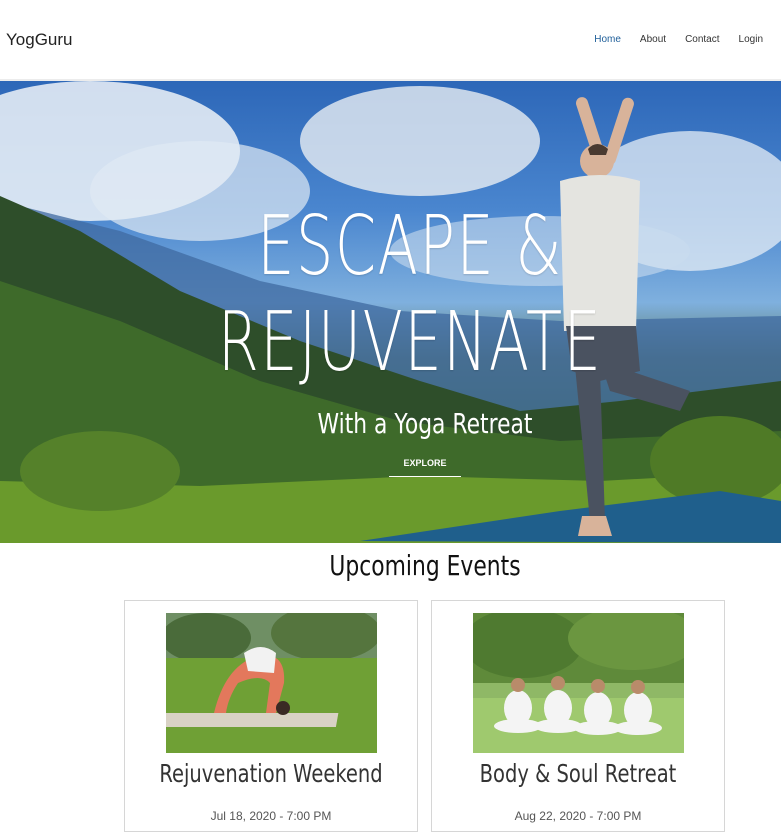  I want to click on hero-title-line-2: REJUVENATE, so click(410, 342).